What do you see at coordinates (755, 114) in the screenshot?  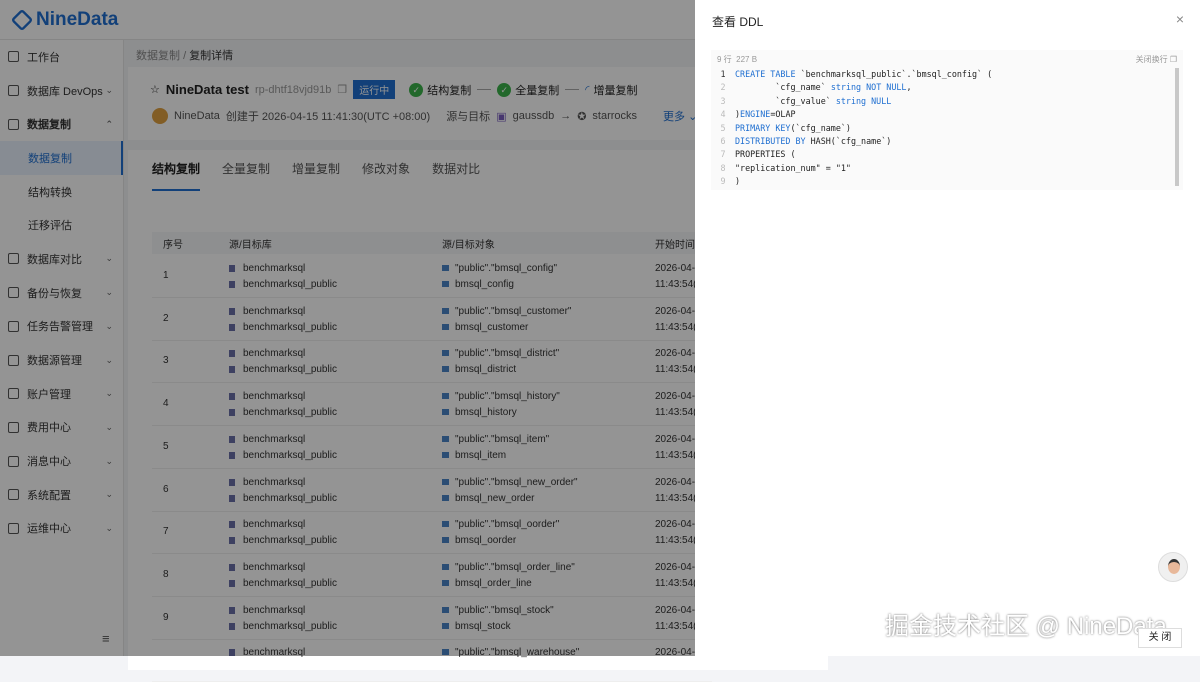 I see `code-token: ENGINE` at bounding box center [755, 114].